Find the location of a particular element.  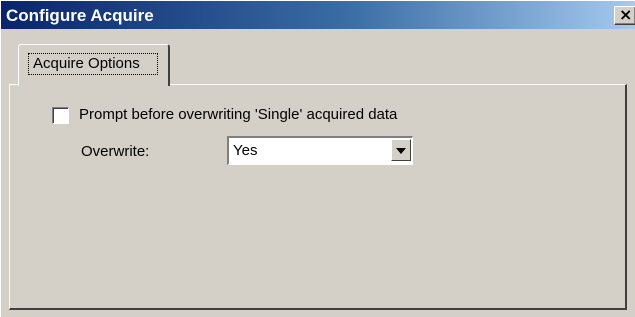

dropdown-button is located at coordinates (401, 150).